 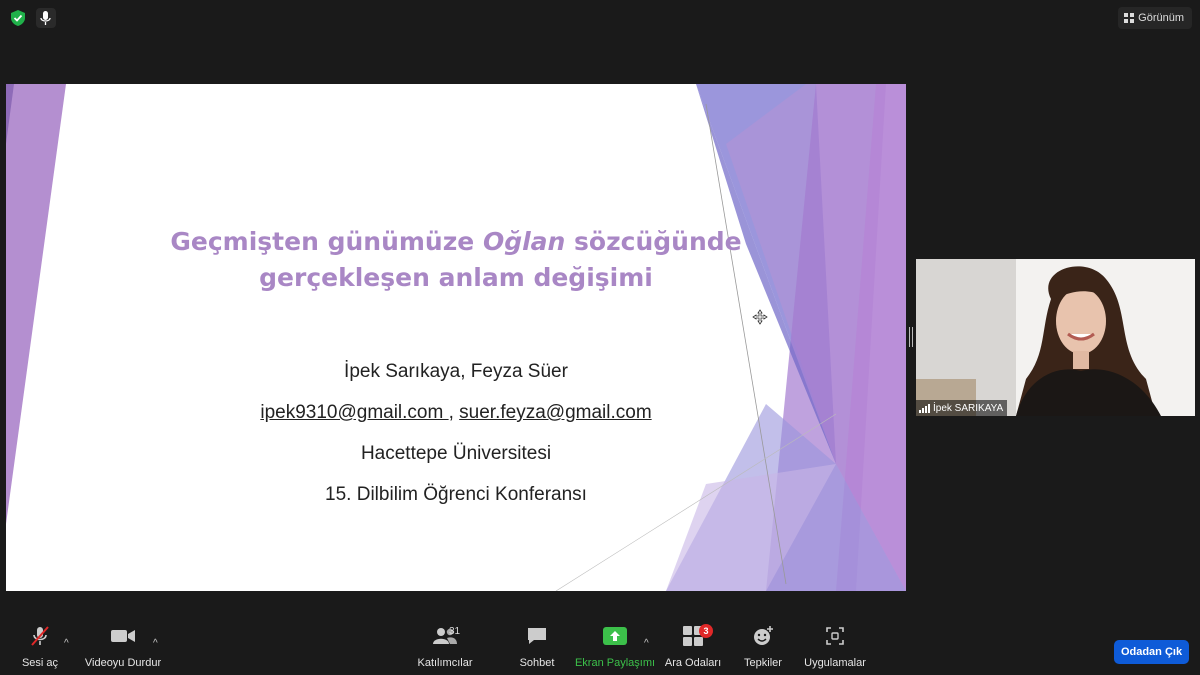 What do you see at coordinates (354, 412) in the screenshot?
I see `email-link-1: ipek9310@gmail.com` at bounding box center [354, 412].